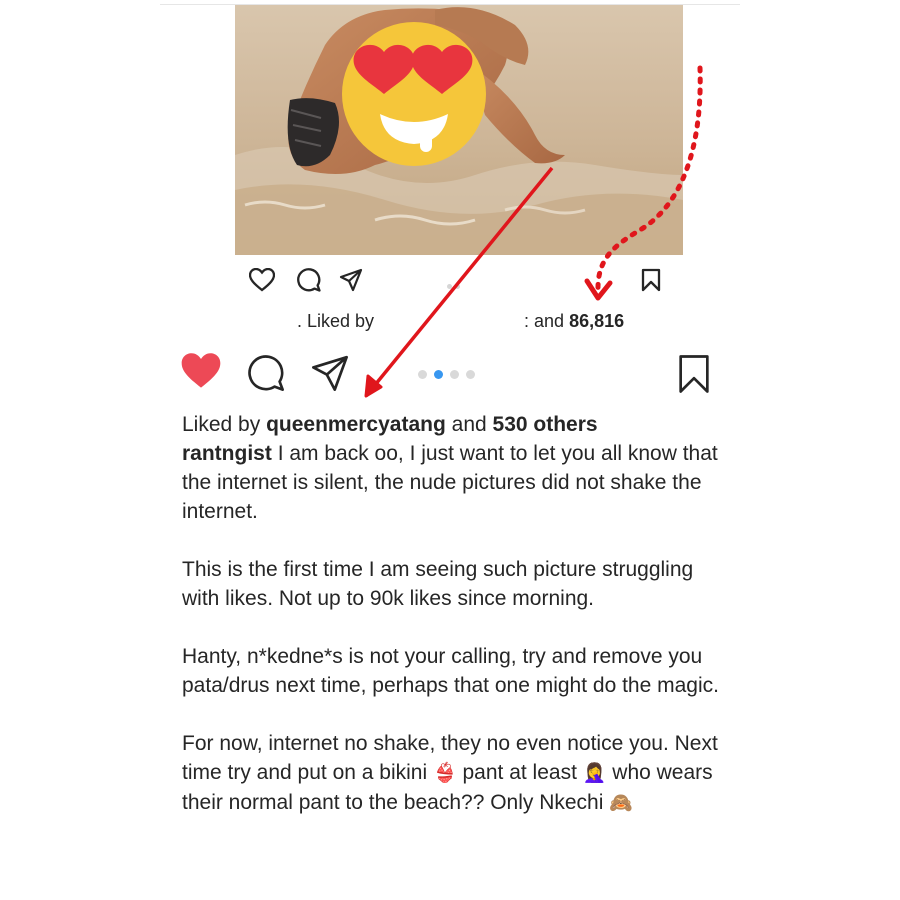 The width and height of the screenshot is (900, 900). I want to click on and-label: and, so click(469, 424).